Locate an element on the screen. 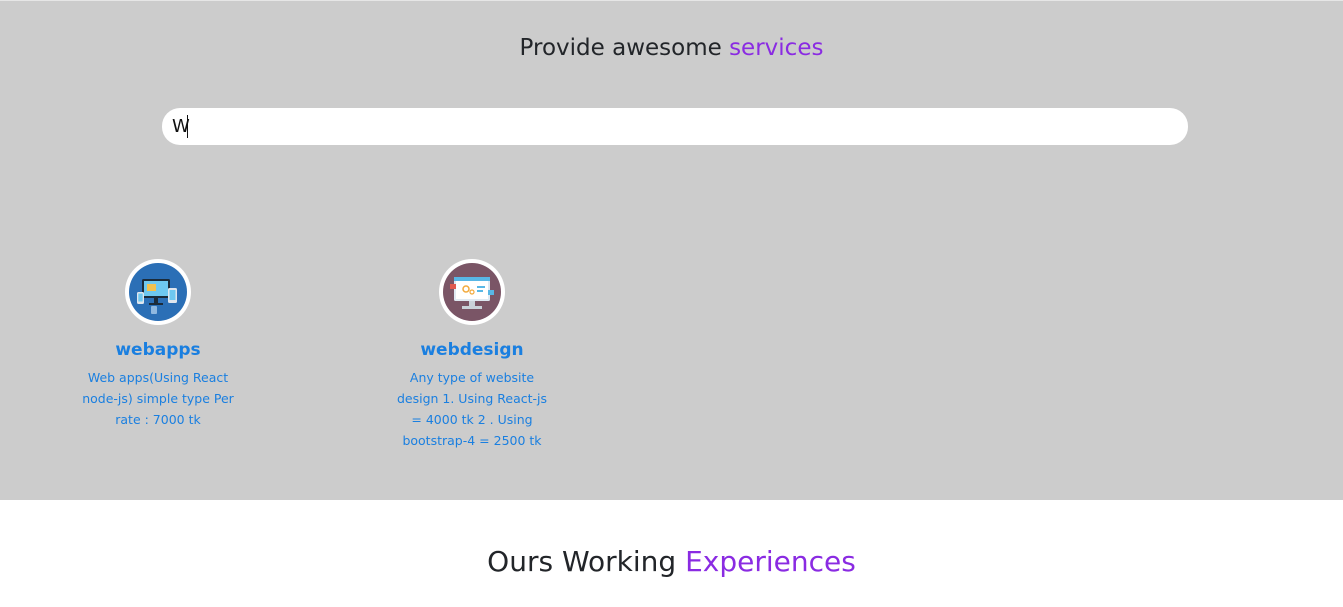 The image size is (1343, 607). experiences-title-prefix: Ours Working is located at coordinates (582, 561).